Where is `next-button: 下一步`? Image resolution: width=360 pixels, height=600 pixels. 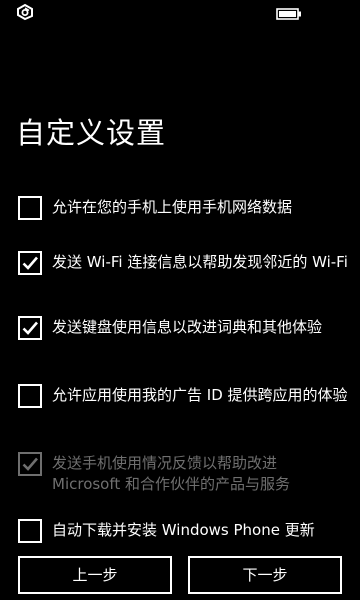
next-button: 下一步 is located at coordinates (265, 575).